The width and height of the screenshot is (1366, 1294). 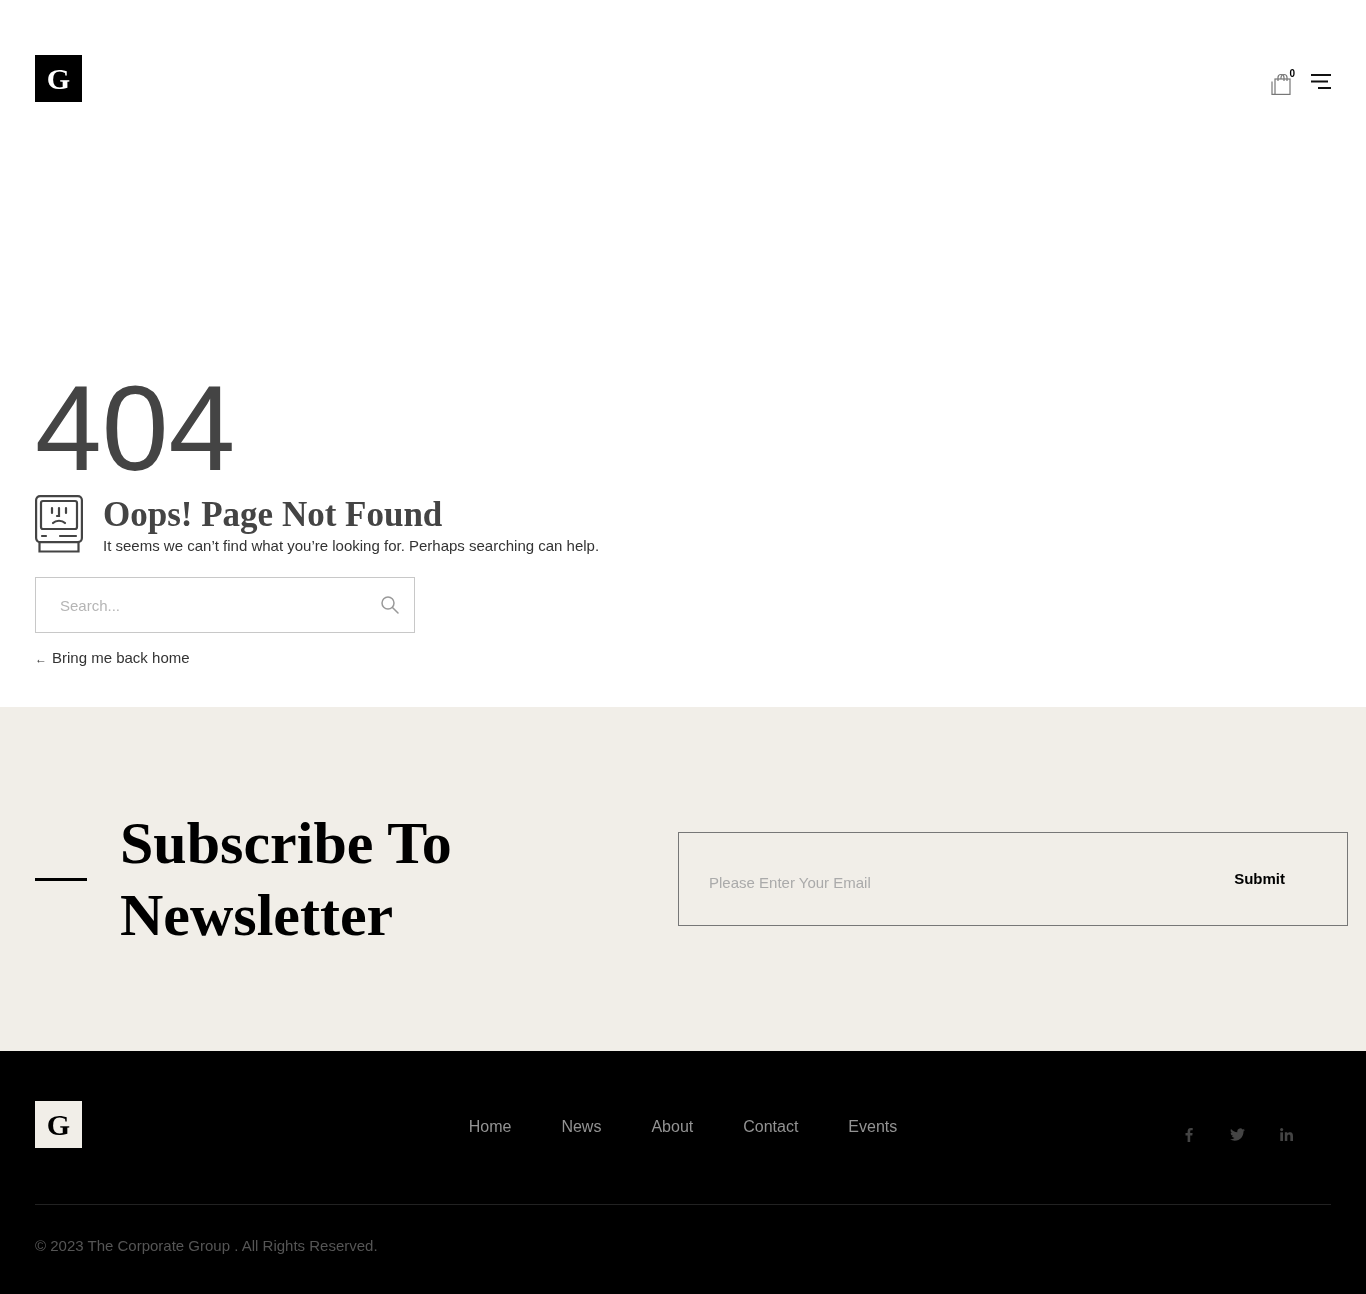 What do you see at coordinates (135, 428) in the screenshot?
I see `error-code: 404` at bounding box center [135, 428].